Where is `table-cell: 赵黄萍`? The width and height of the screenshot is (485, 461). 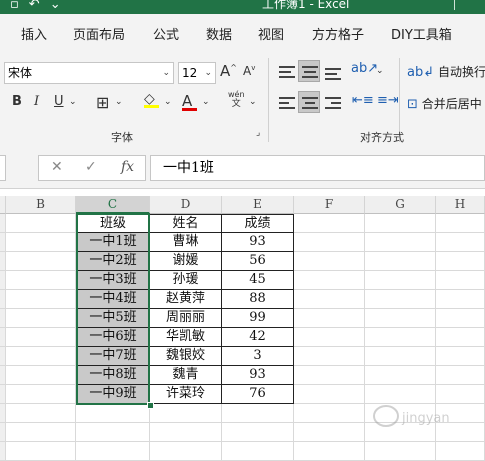 table-cell: 赵黄萍 is located at coordinates (186, 299).